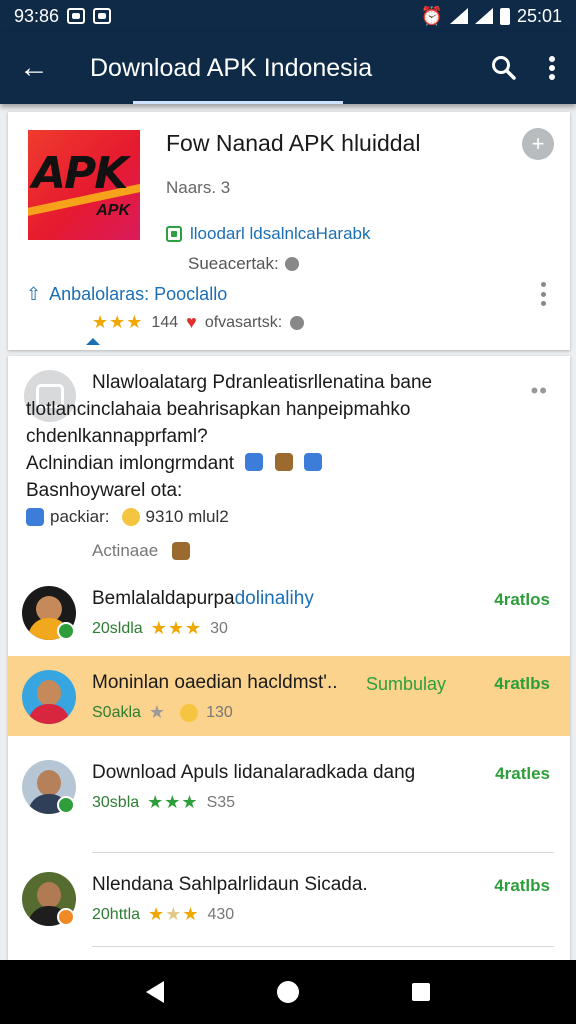 The image size is (576, 1024). I want to click on star-icon: ★, so click(157, 712).